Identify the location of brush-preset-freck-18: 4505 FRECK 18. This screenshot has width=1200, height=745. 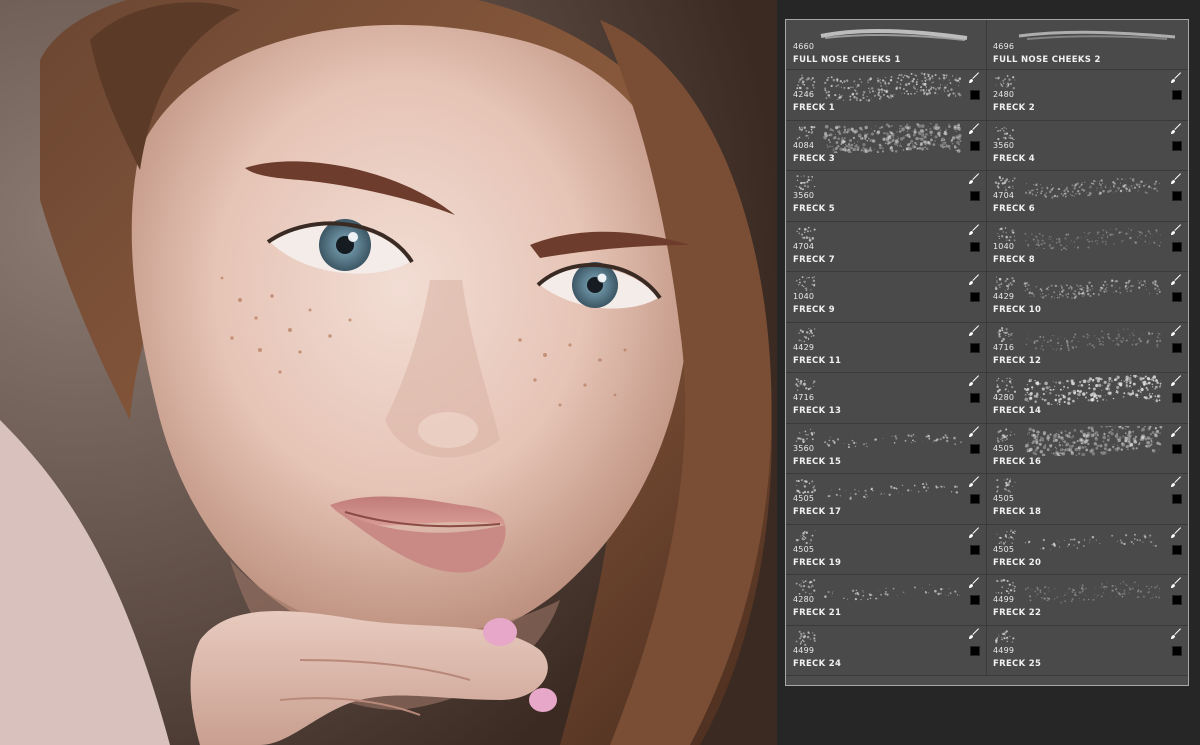
(1087, 499).